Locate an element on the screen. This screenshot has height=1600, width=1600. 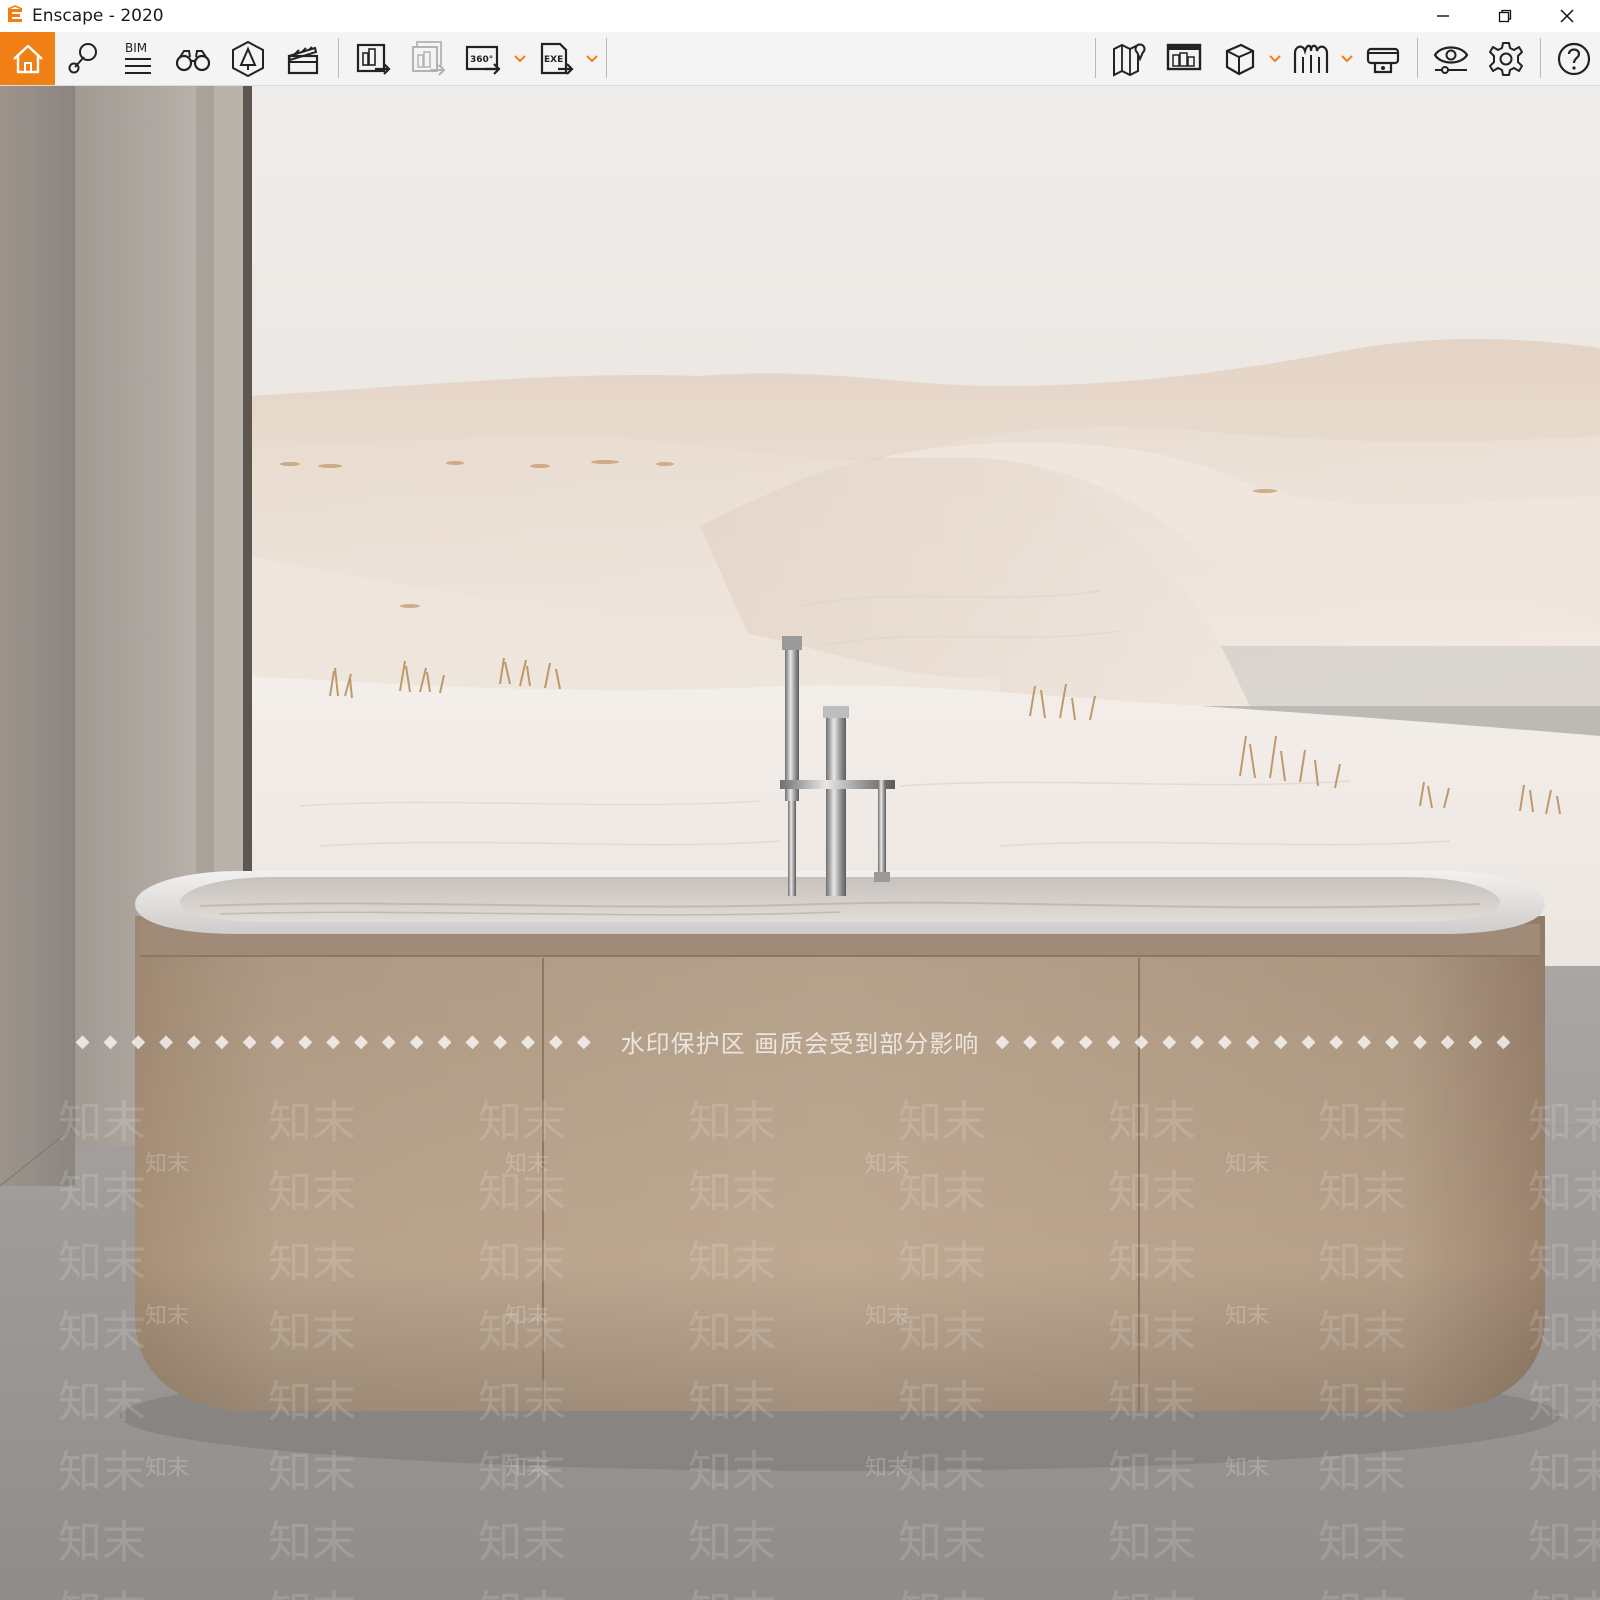
visual-settings-button is located at coordinates (1451, 58).